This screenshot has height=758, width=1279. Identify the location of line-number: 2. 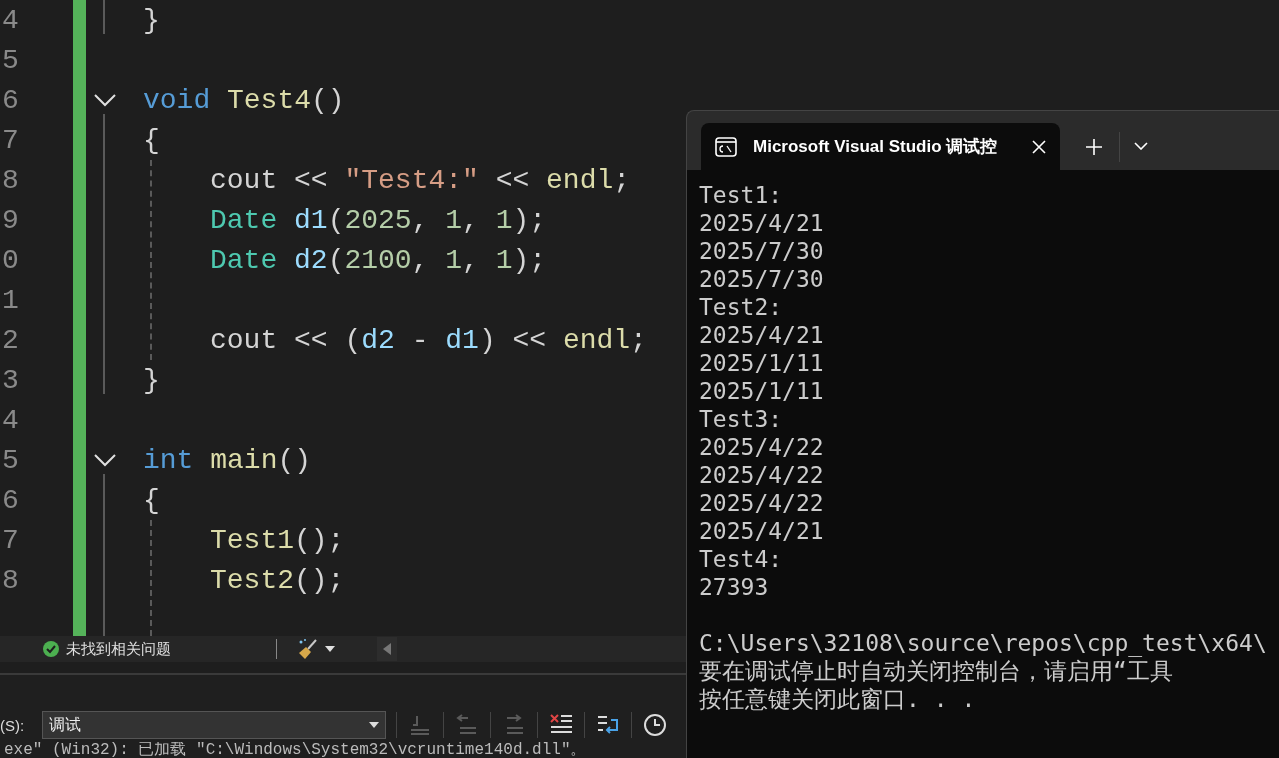
(10, 340).